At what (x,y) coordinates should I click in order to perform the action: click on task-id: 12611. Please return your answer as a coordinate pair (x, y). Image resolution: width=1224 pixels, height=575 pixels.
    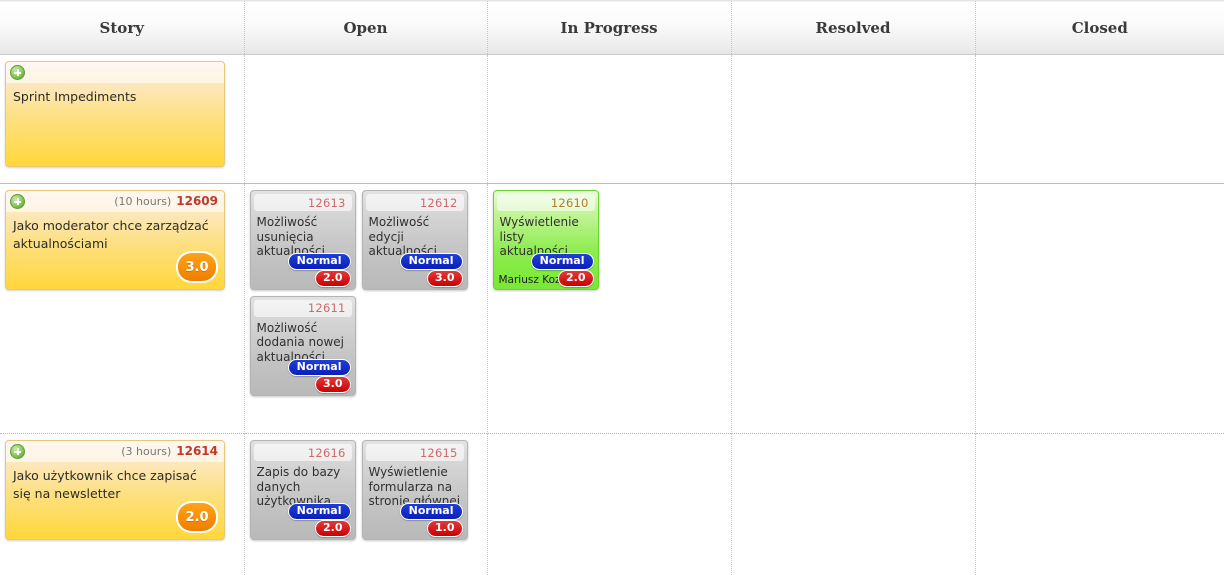
    Looking at the image, I should click on (327, 308).